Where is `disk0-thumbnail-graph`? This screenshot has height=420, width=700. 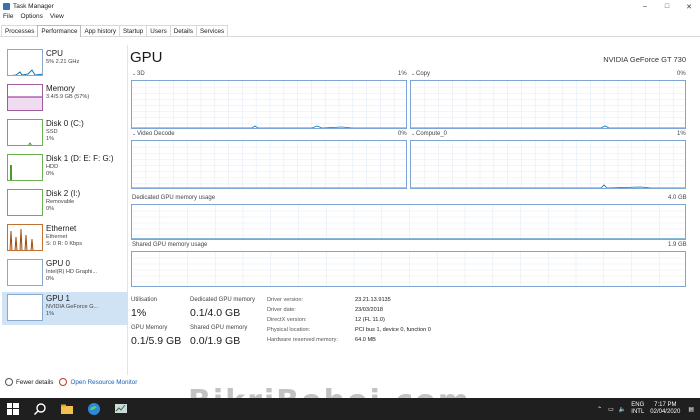 disk0-thumbnail-graph is located at coordinates (25, 132).